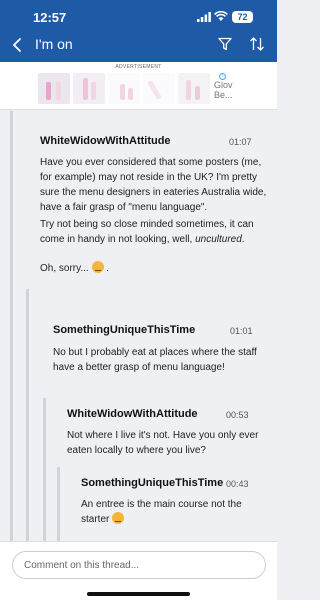 The height and width of the screenshot is (600, 320). Describe the element at coordinates (138, 45) in the screenshot. I see `navigation-bar: I'm on` at that location.